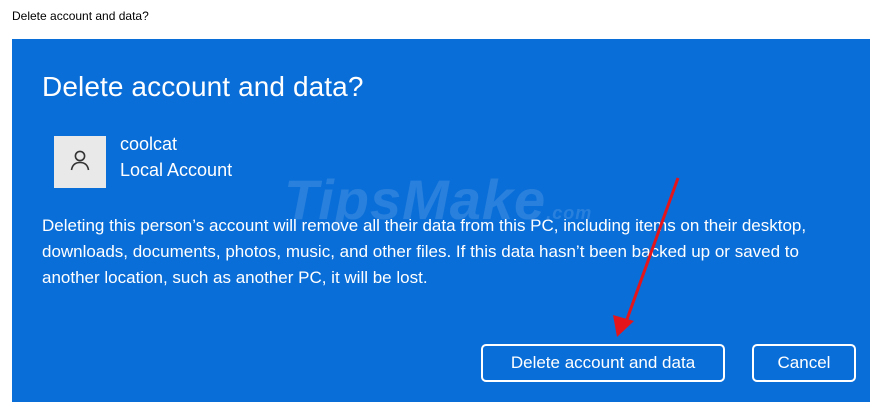 The height and width of the screenshot is (402, 870). What do you see at coordinates (804, 363) in the screenshot?
I see `cancel-button: Cancel` at bounding box center [804, 363].